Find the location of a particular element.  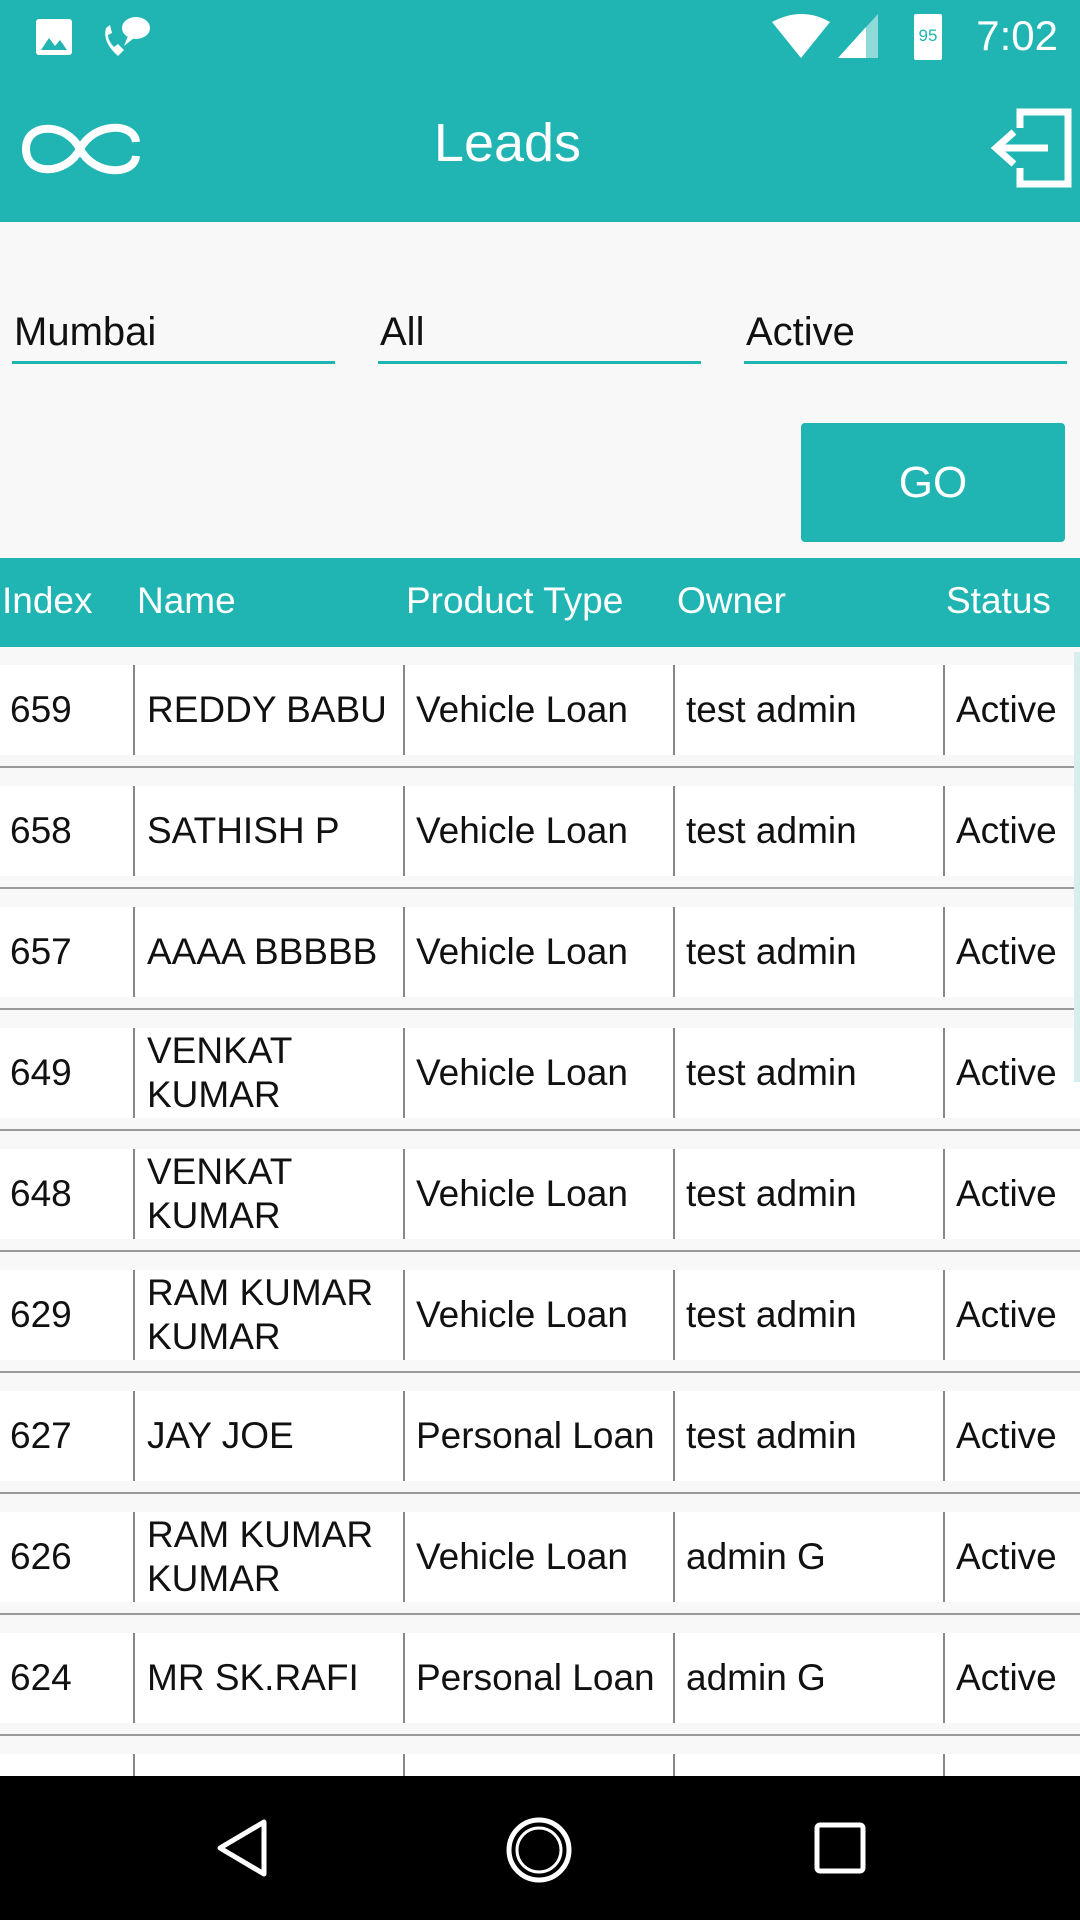

cell-status is located at coordinates (1011, 1765).